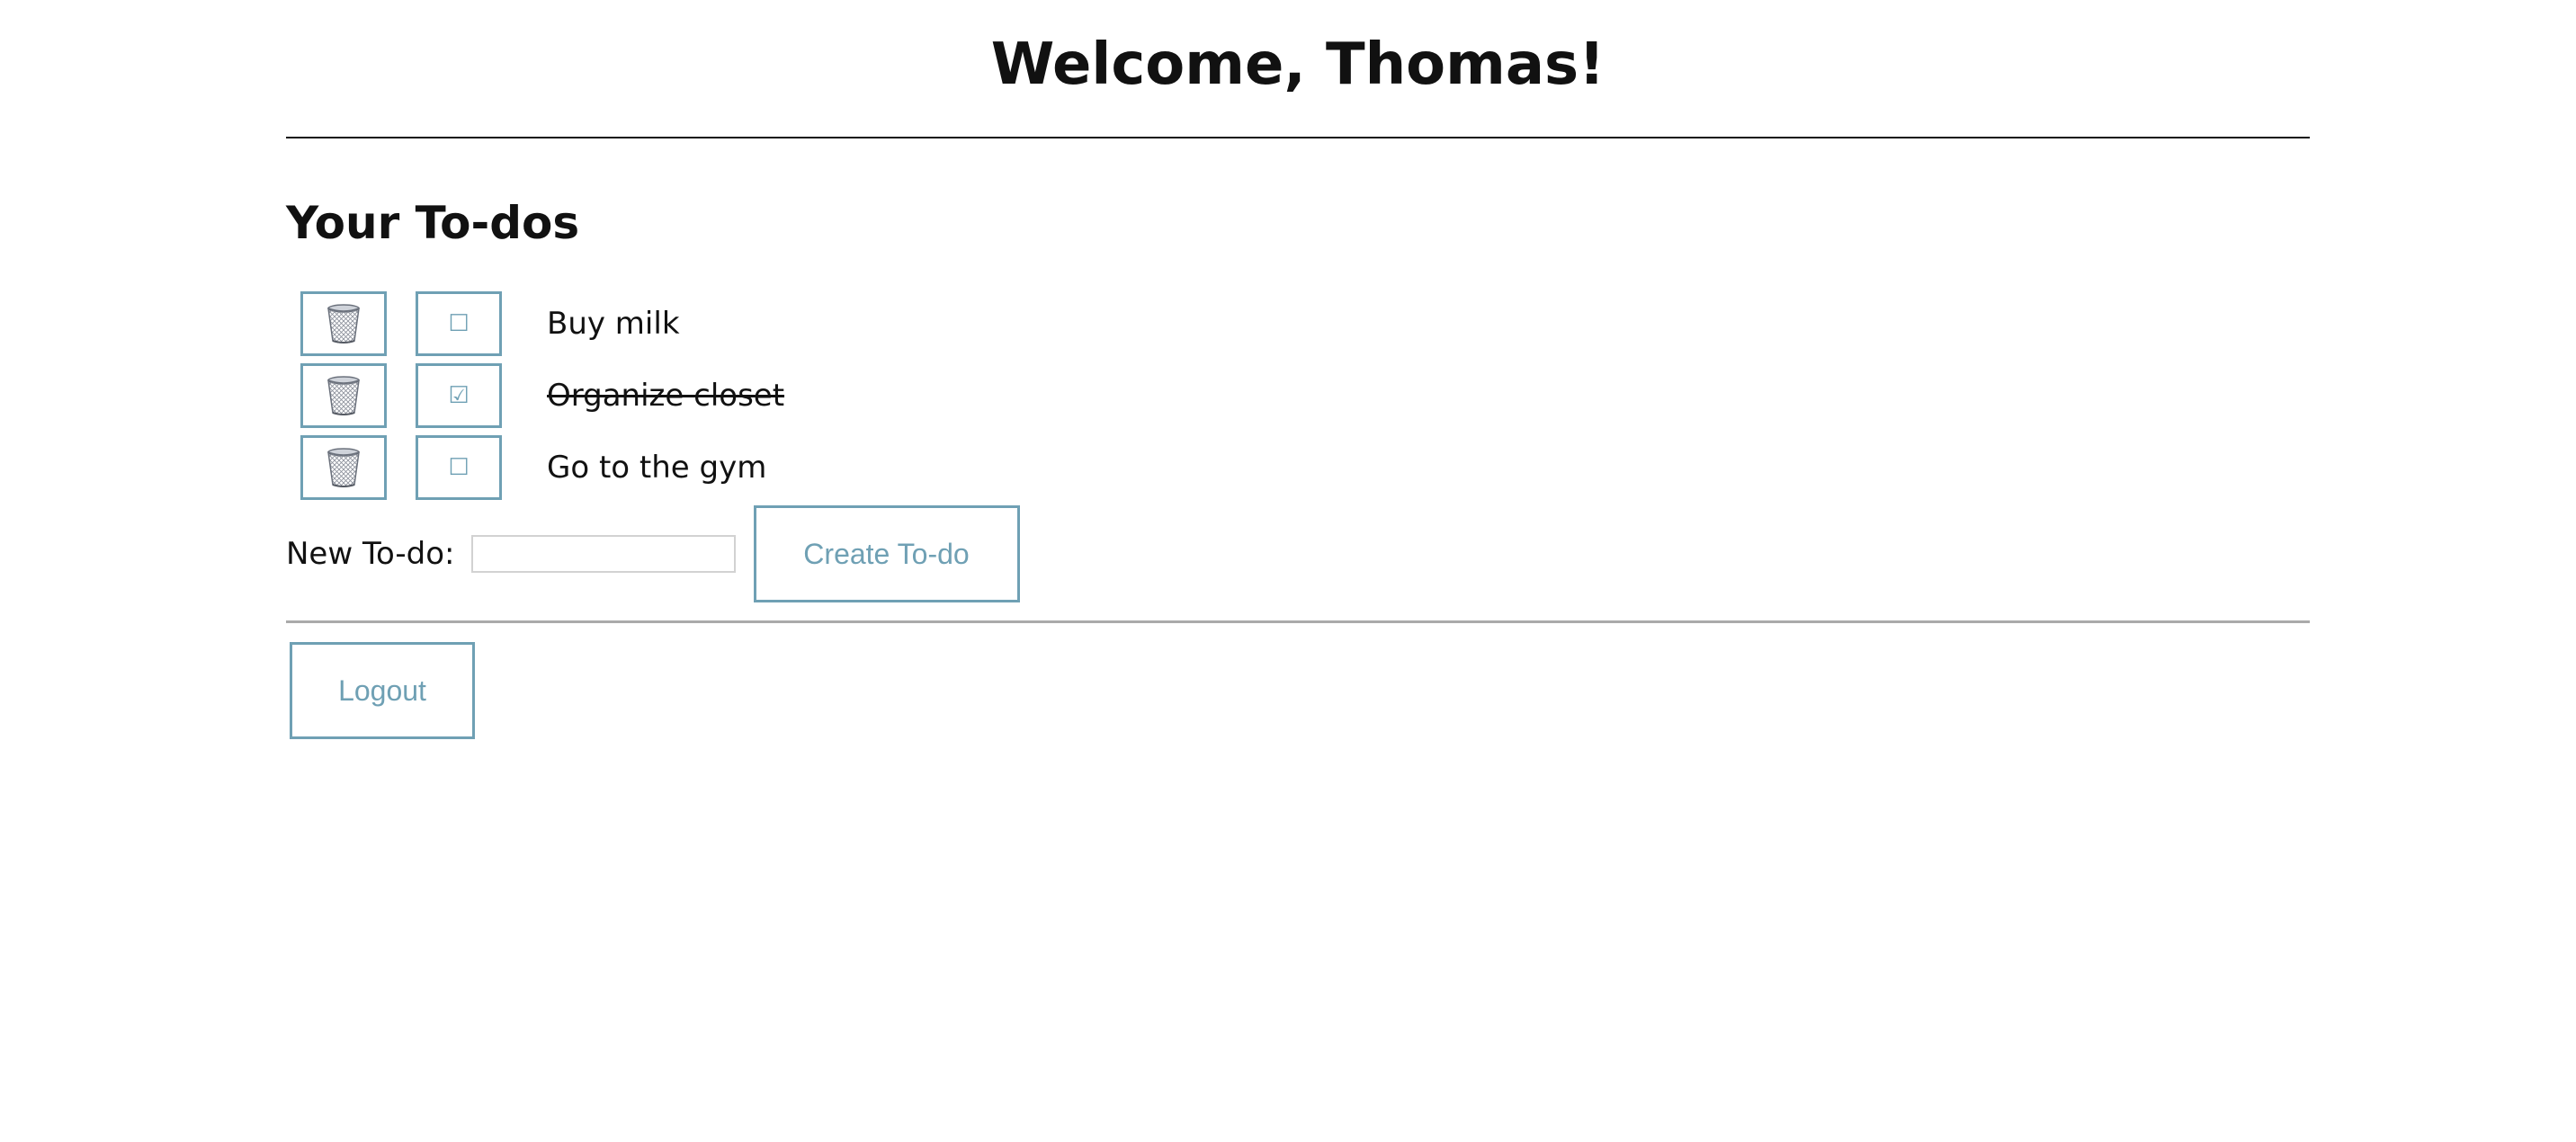  Describe the element at coordinates (886, 553) in the screenshot. I see `create-todo-button: Create To-do` at that location.